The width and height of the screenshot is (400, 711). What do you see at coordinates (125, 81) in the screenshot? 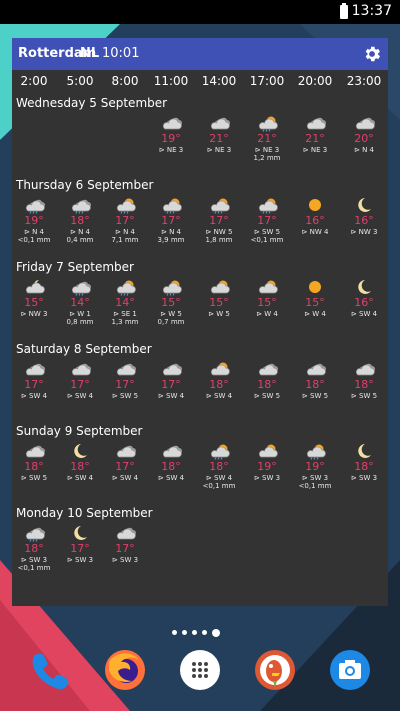
I see `hour-label: 8:00` at bounding box center [125, 81].